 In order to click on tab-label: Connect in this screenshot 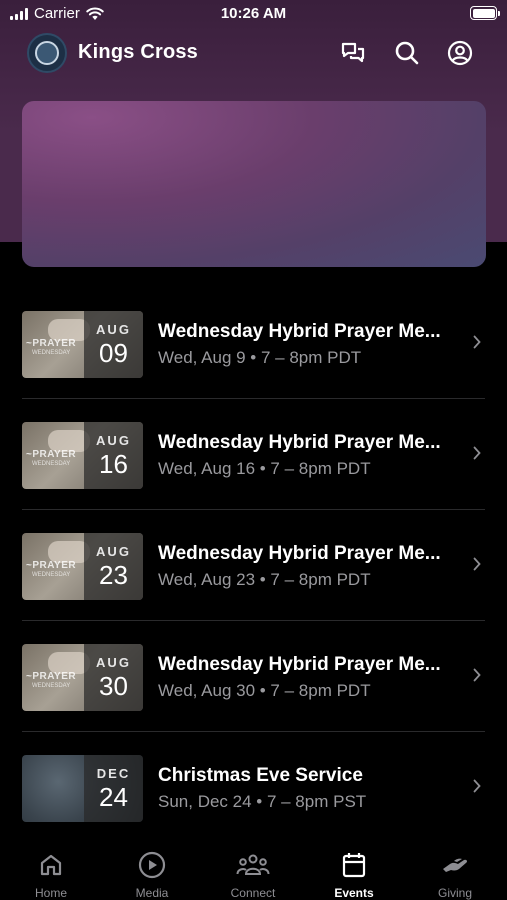, I will do `click(253, 893)`.